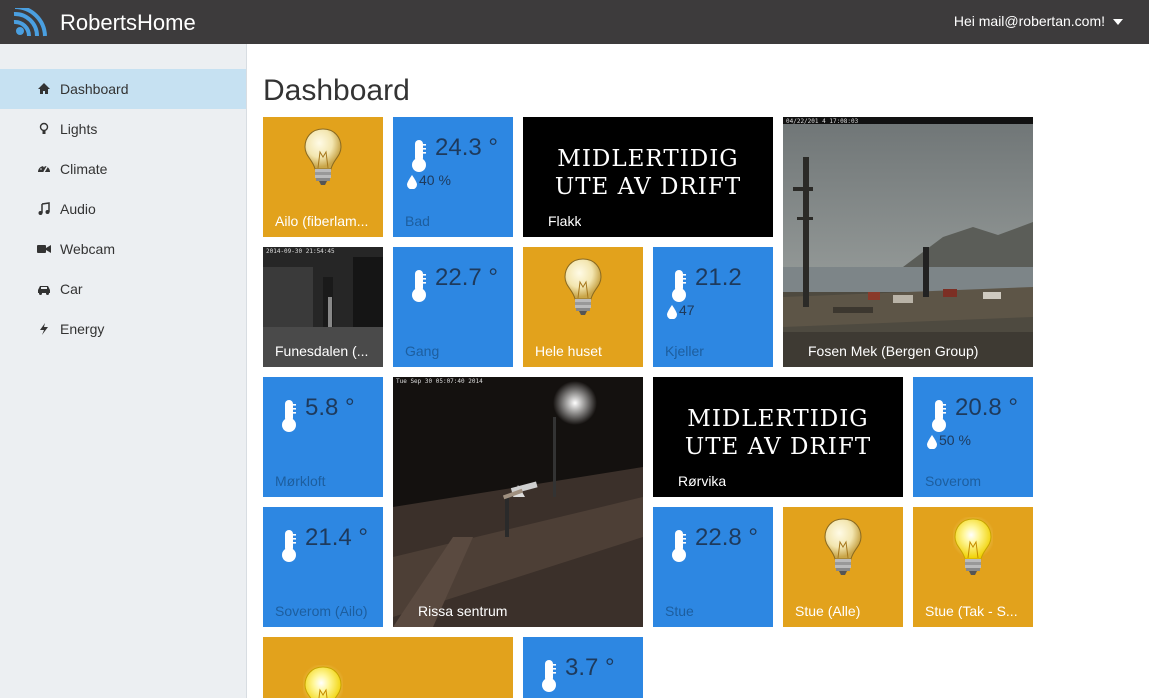 This screenshot has width=1149, height=698. I want to click on tile-label: Stue (Alle), so click(828, 611).